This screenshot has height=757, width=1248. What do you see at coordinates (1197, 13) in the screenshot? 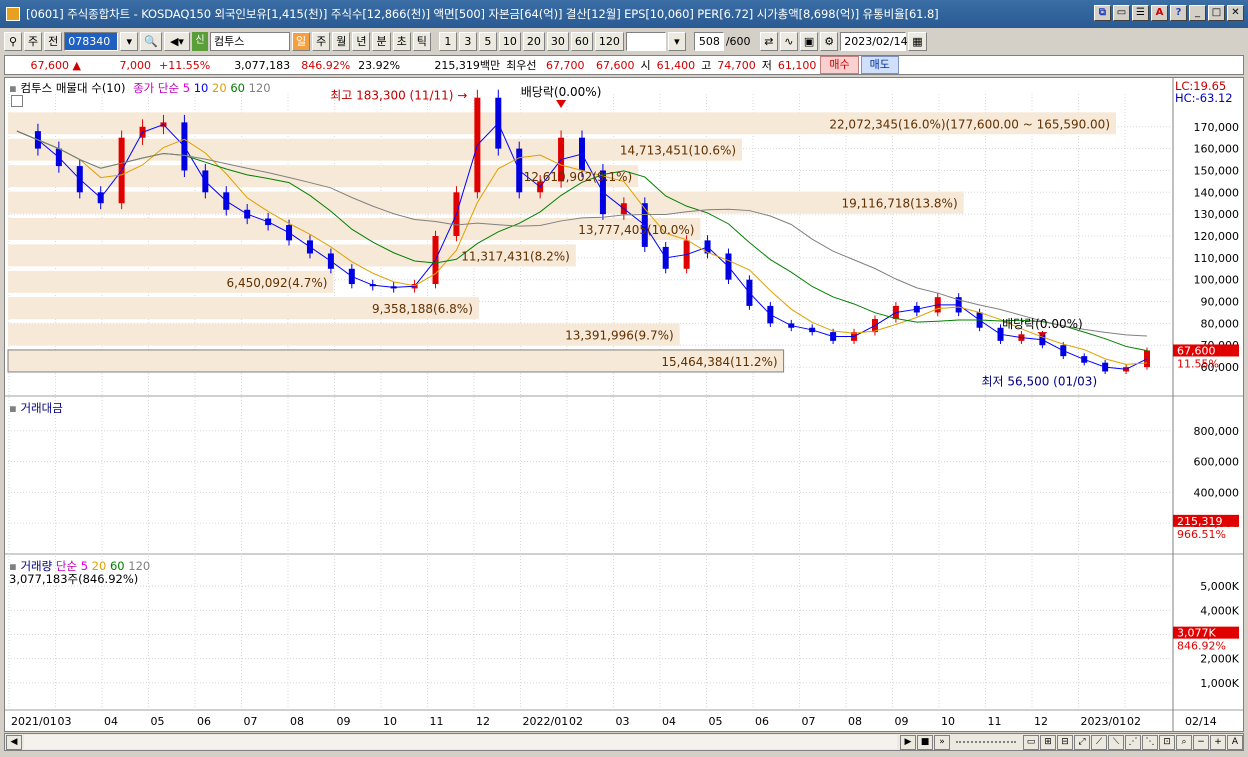
I see `minimize-button: _` at bounding box center [1197, 13].